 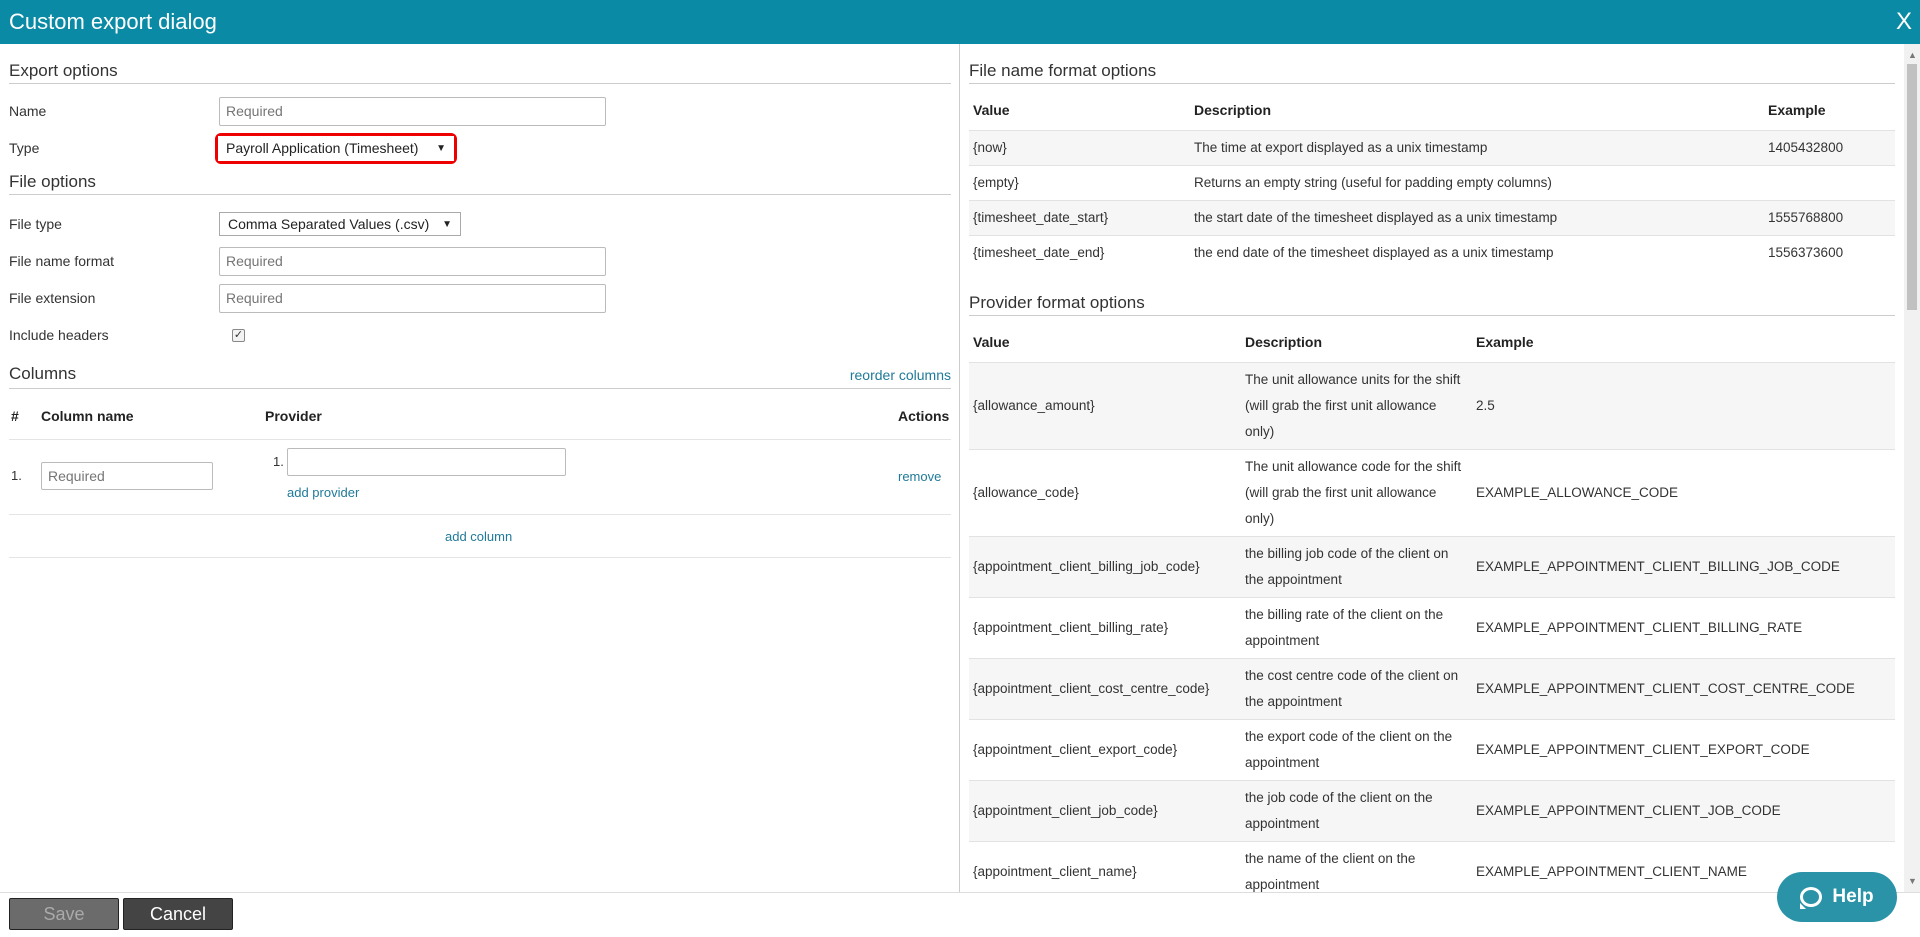 What do you see at coordinates (64, 914) in the screenshot?
I see `save-button: Save` at bounding box center [64, 914].